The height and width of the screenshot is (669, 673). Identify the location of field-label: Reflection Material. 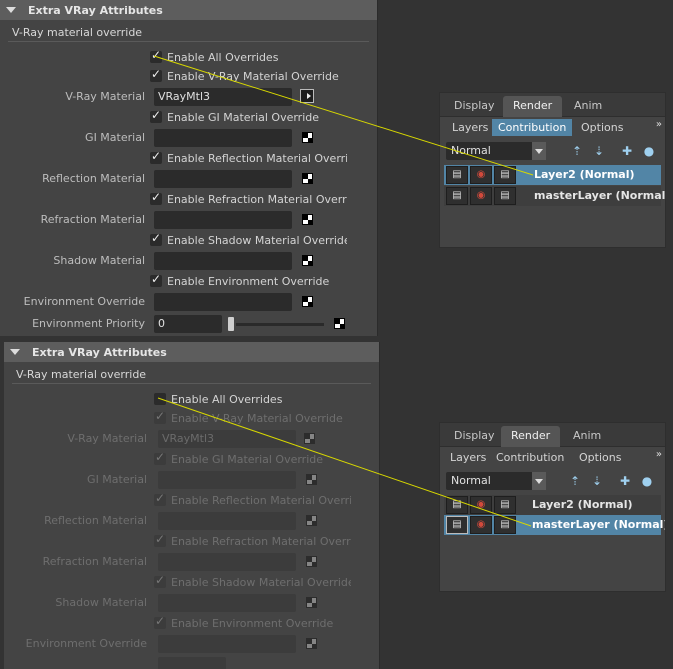
(93, 178).